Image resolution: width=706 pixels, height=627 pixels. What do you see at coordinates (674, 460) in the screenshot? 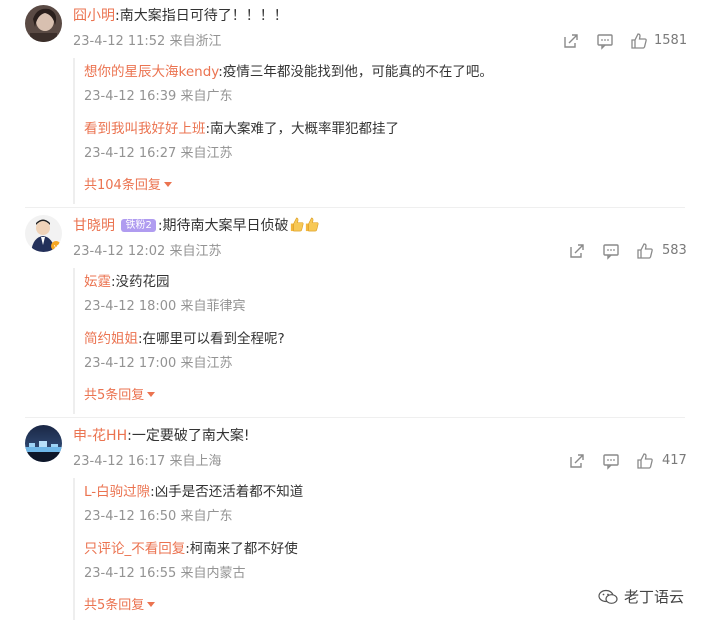
I see `like-count: 417` at bounding box center [674, 460].